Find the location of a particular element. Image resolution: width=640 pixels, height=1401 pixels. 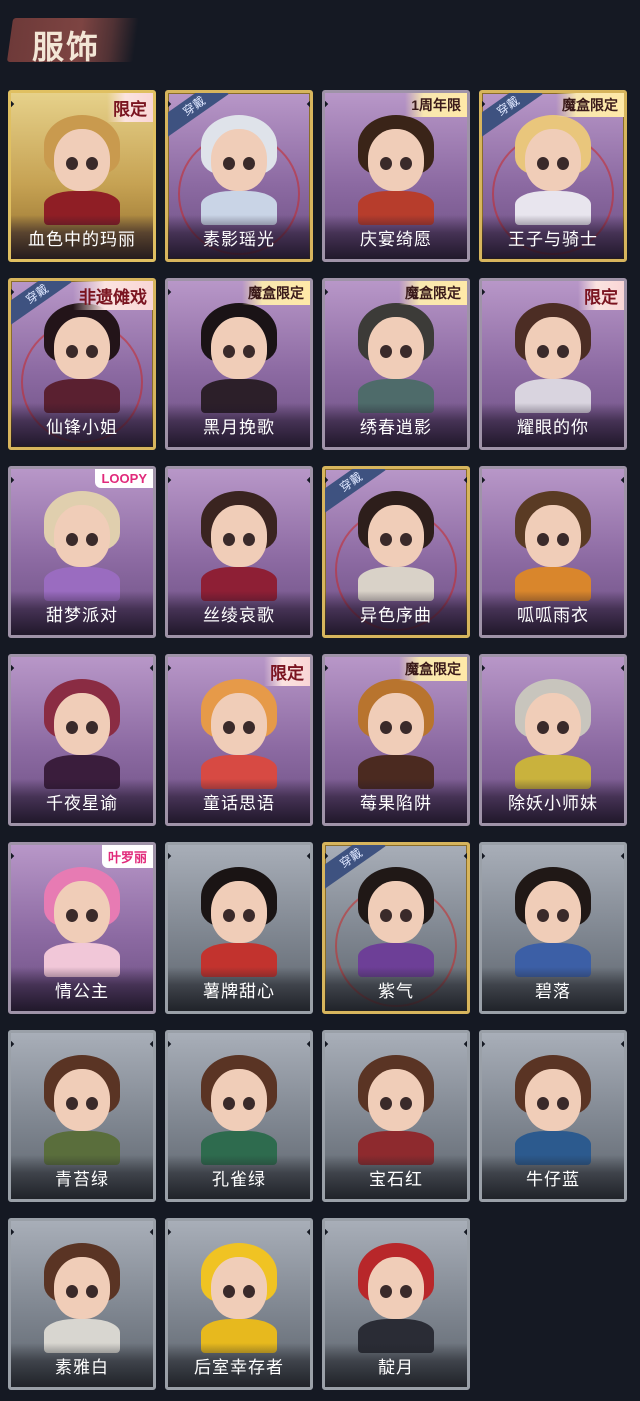

costume-card: 穿戴 紫气 is located at coordinates (396, 928).